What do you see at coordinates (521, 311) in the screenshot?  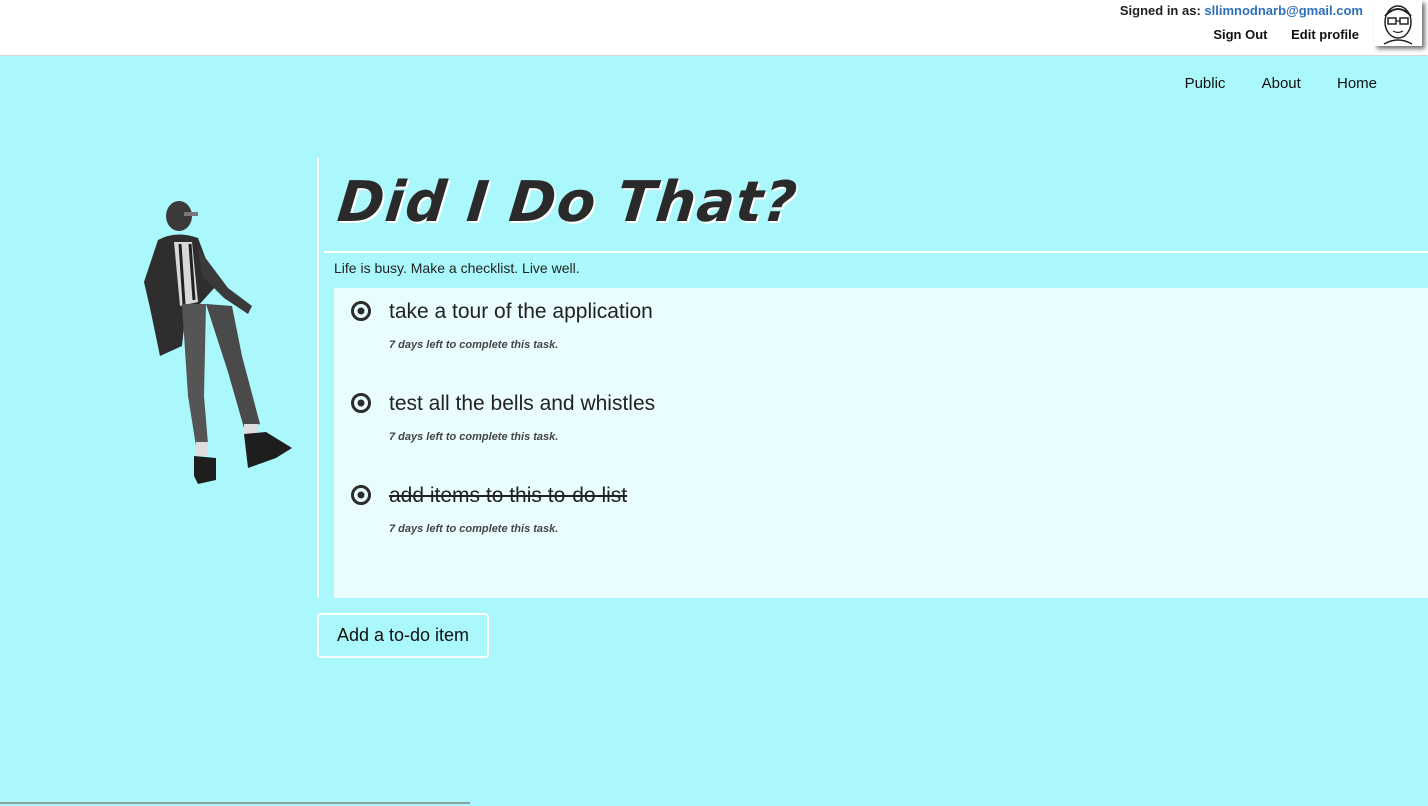 I see `todo-title: take a tour of the application` at bounding box center [521, 311].